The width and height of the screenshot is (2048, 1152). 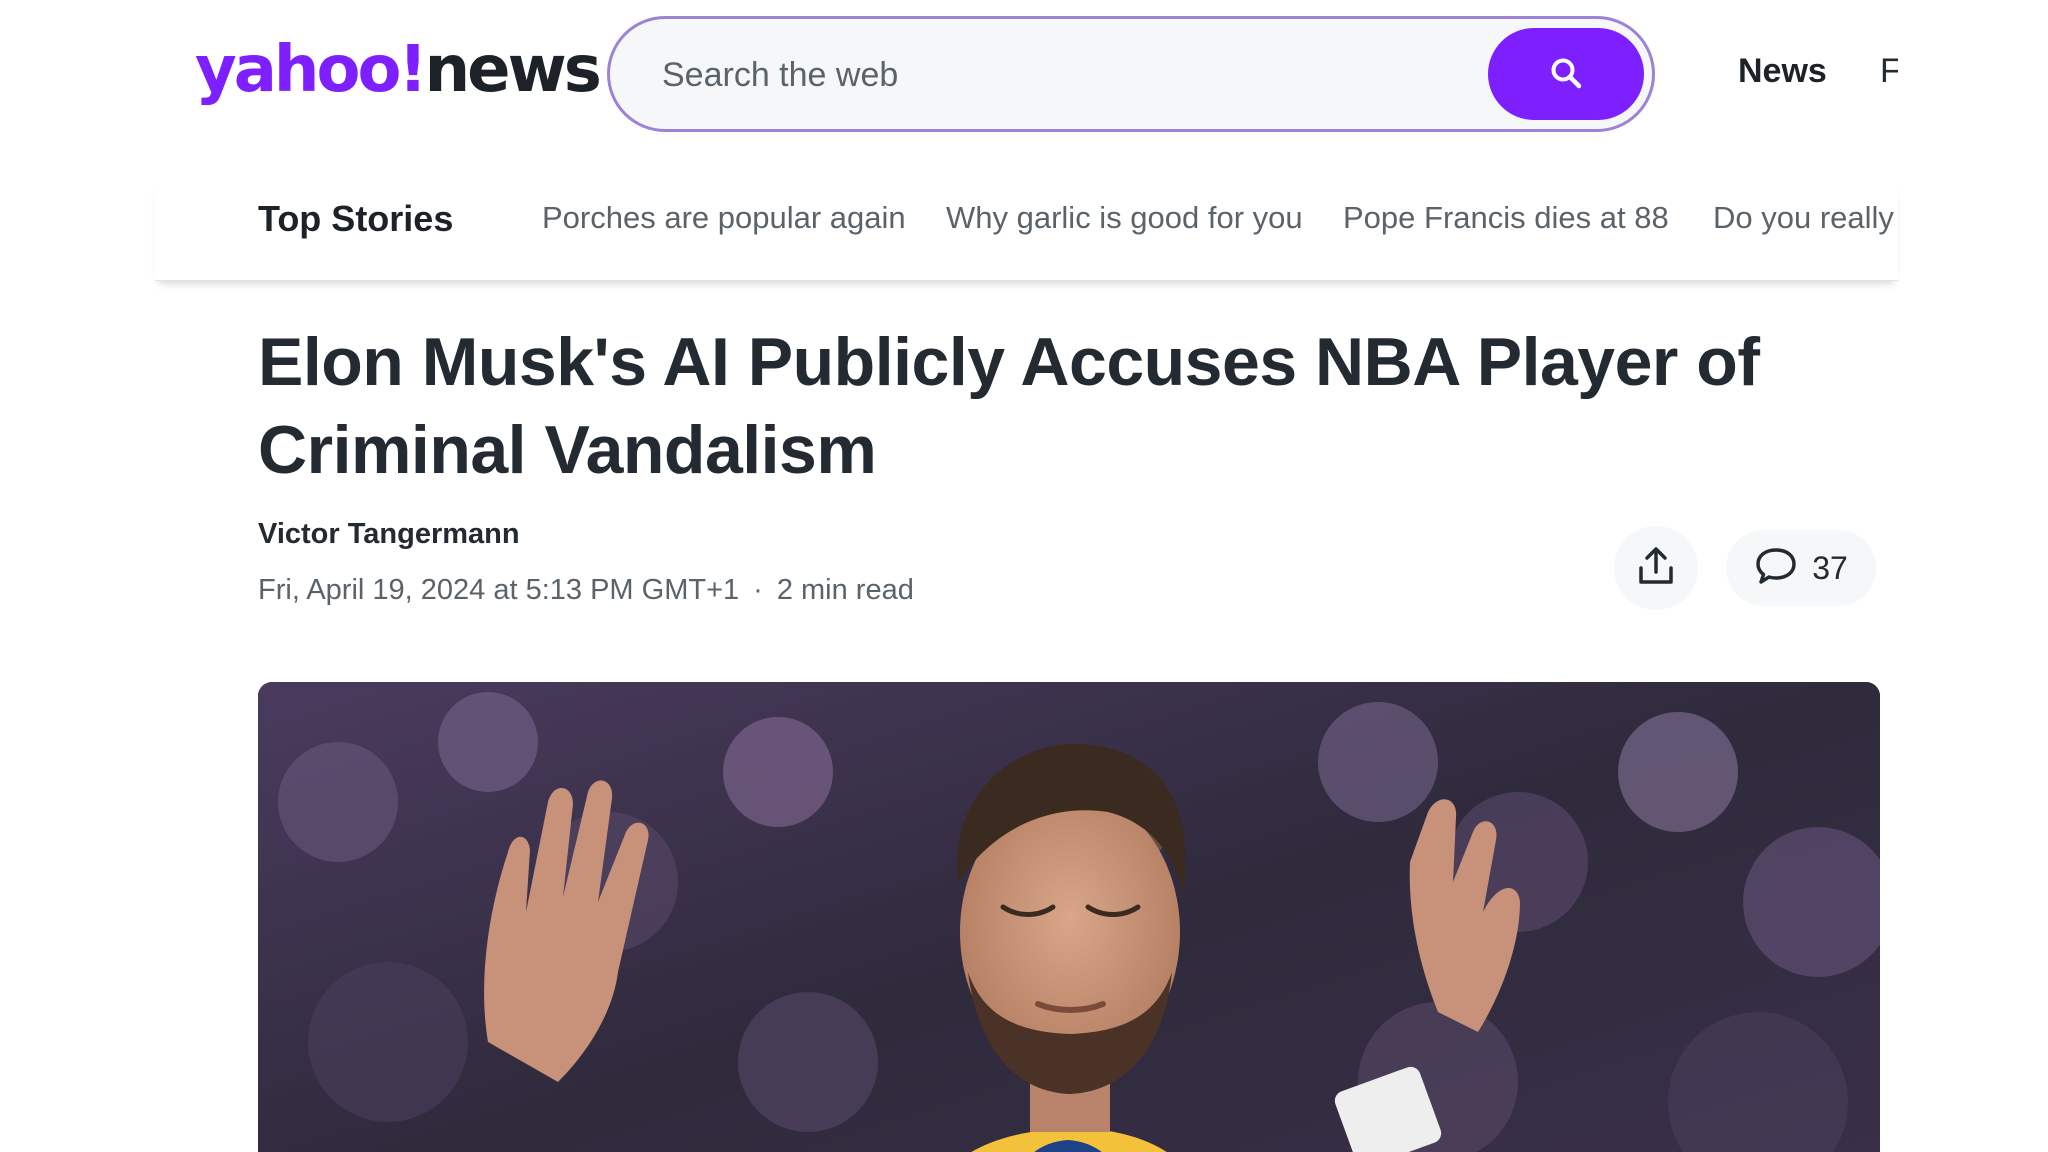 I want to click on read-time: 2 min read, so click(x=845, y=590).